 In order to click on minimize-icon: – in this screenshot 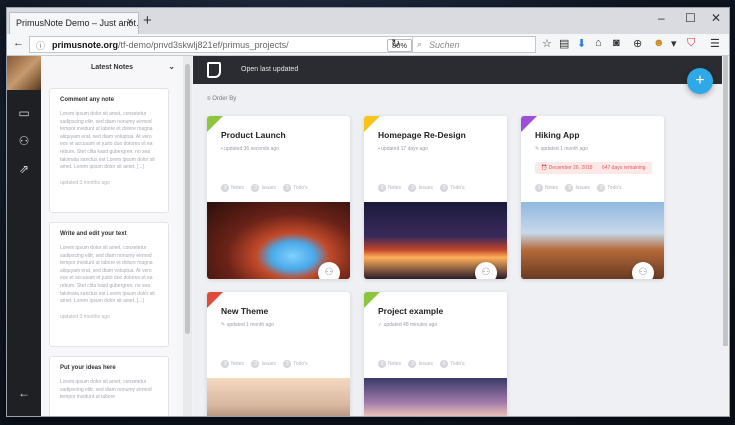, I will do `click(661, 18)`.